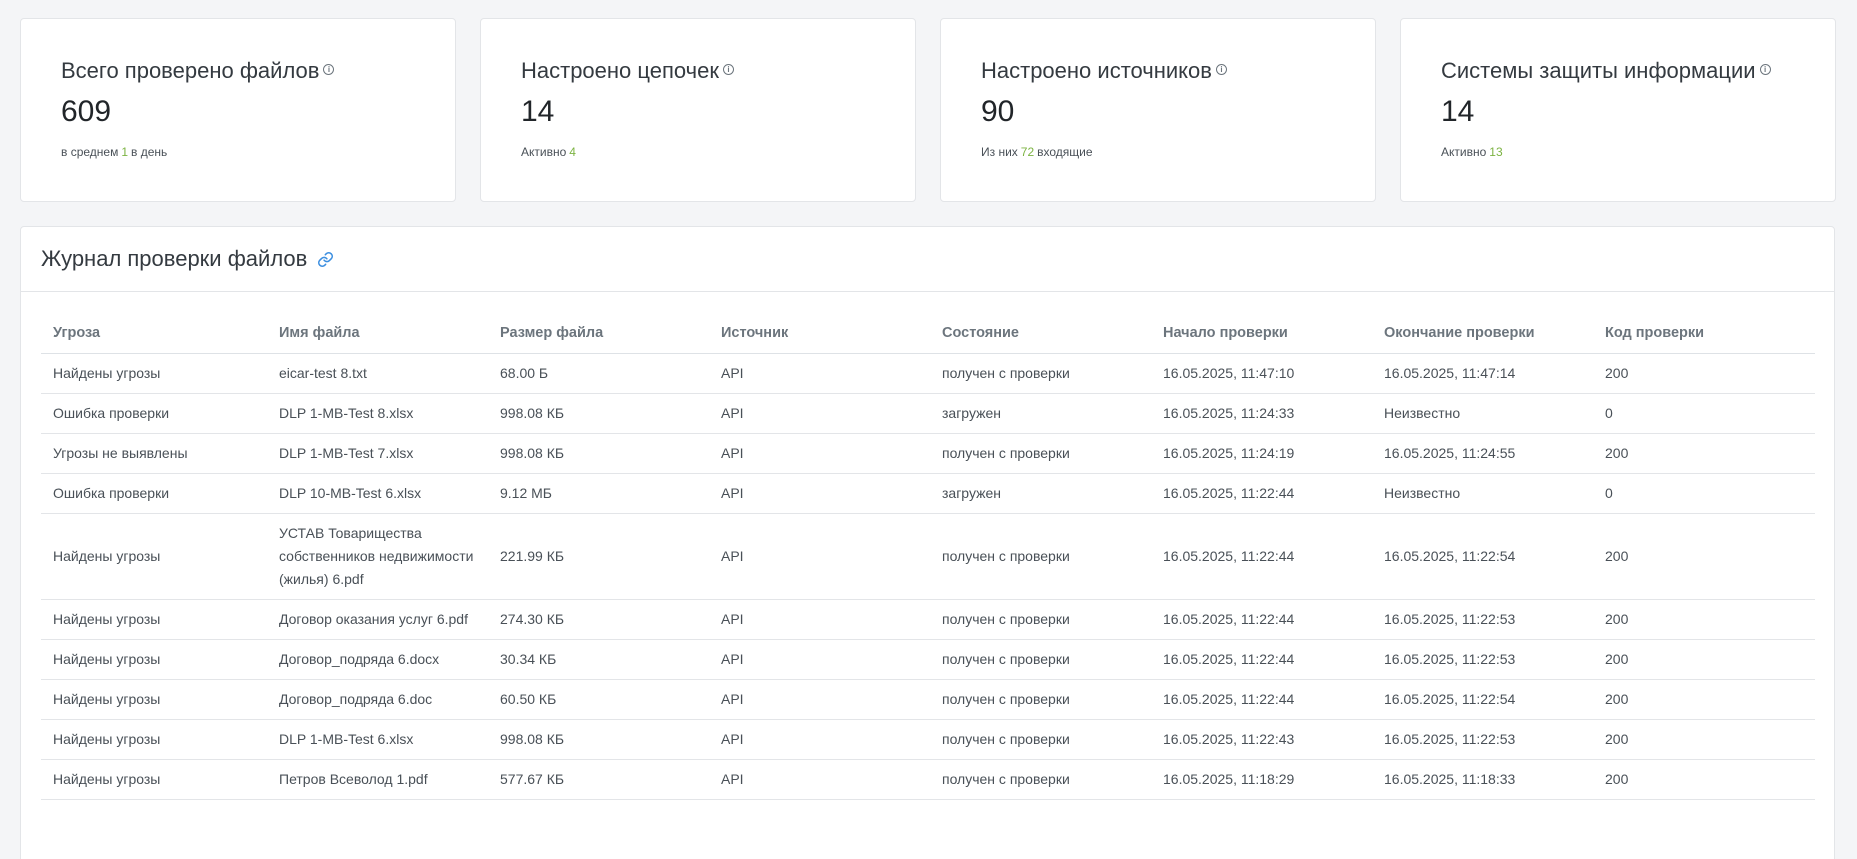 Image resolution: width=1857 pixels, height=859 pixels. What do you see at coordinates (1261, 453) in the screenshot?
I see `cell-check-start: 16.05.2025, 11:24:19` at bounding box center [1261, 453].